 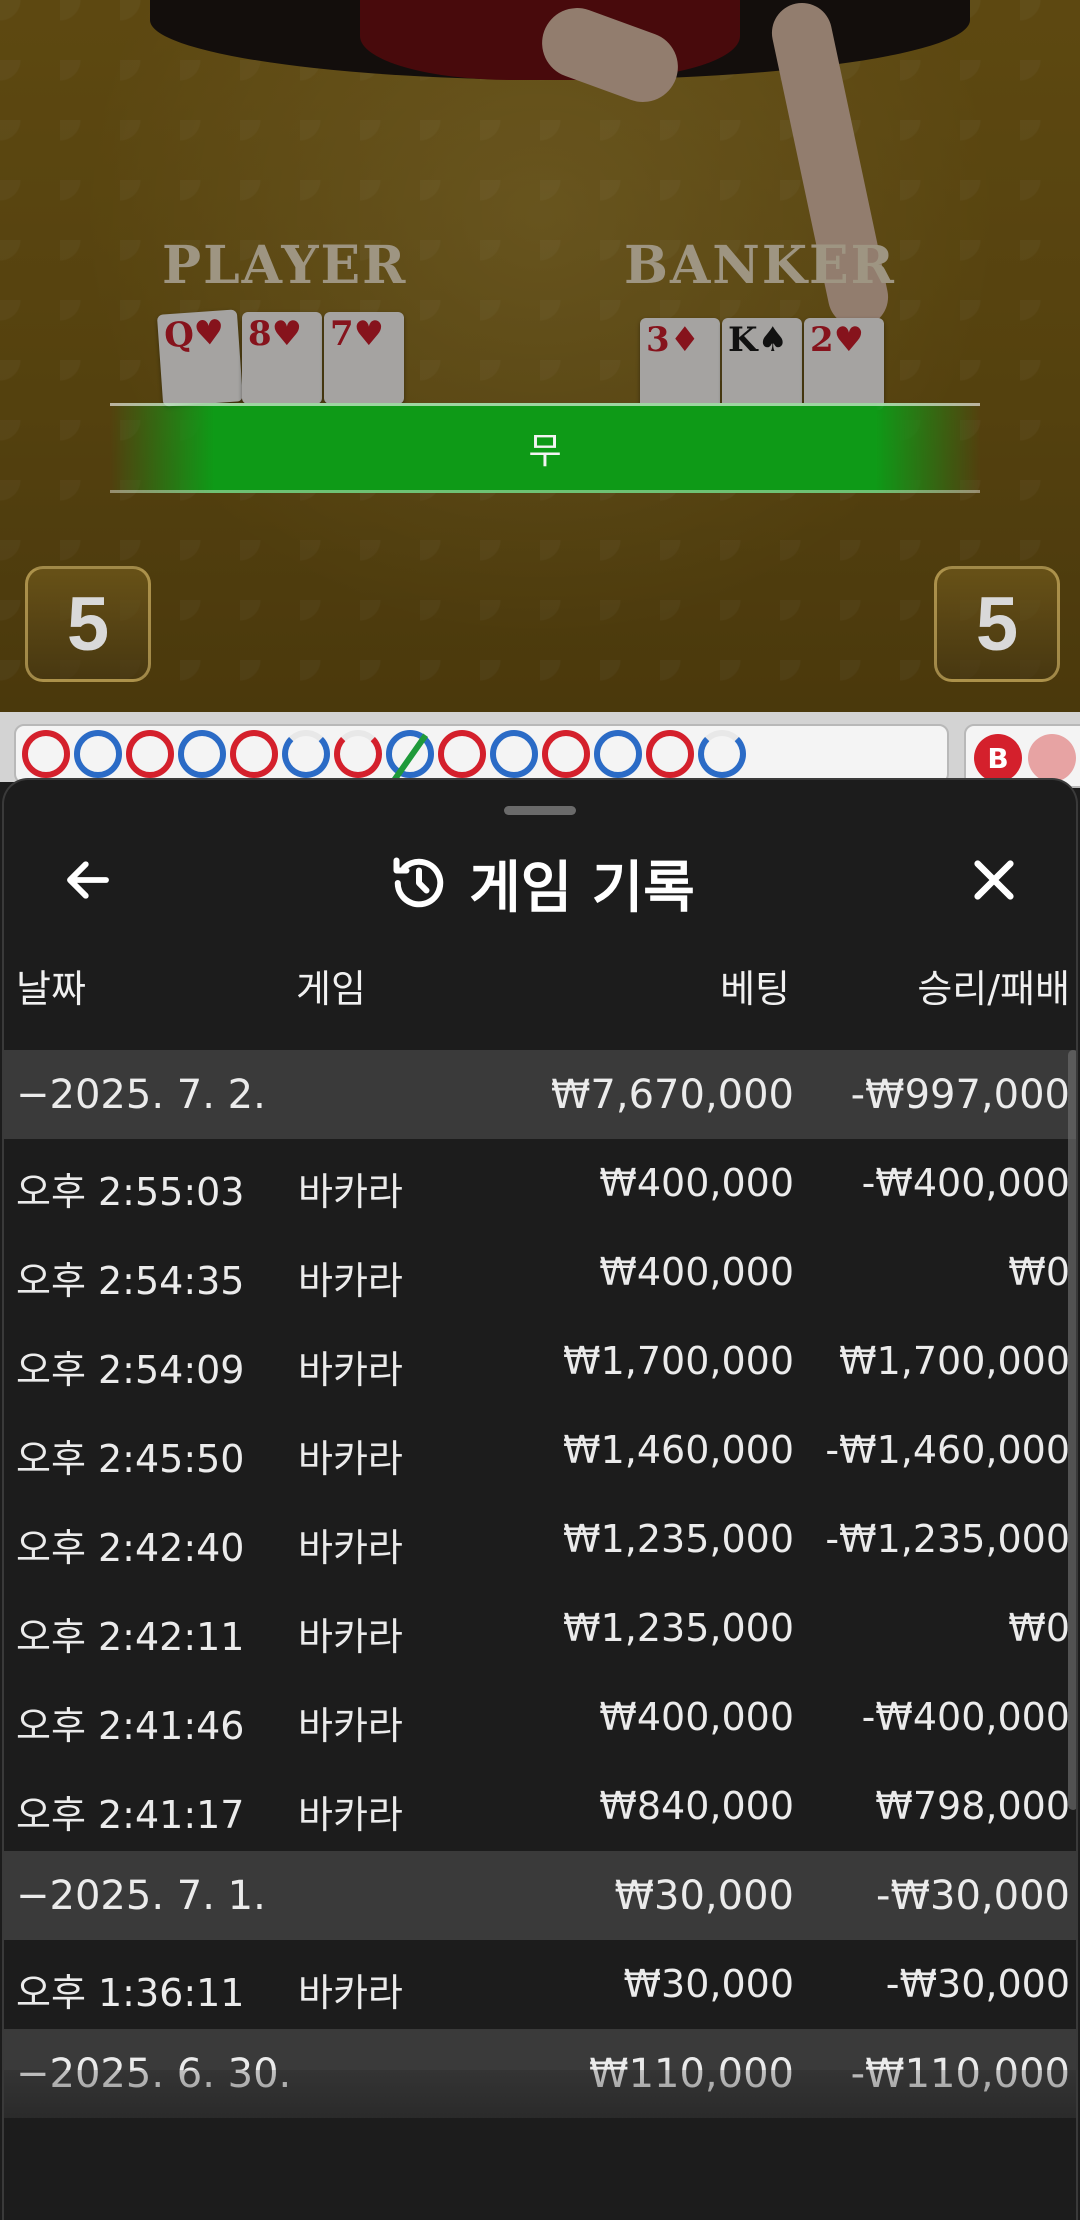 What do you see at coordinates (540, 1361) in the screenshot?
I see `history-row: 오후 2:54:09 바카라 ₩1,700,000 ₩1,700,000` at bounding box center [540, 1361].